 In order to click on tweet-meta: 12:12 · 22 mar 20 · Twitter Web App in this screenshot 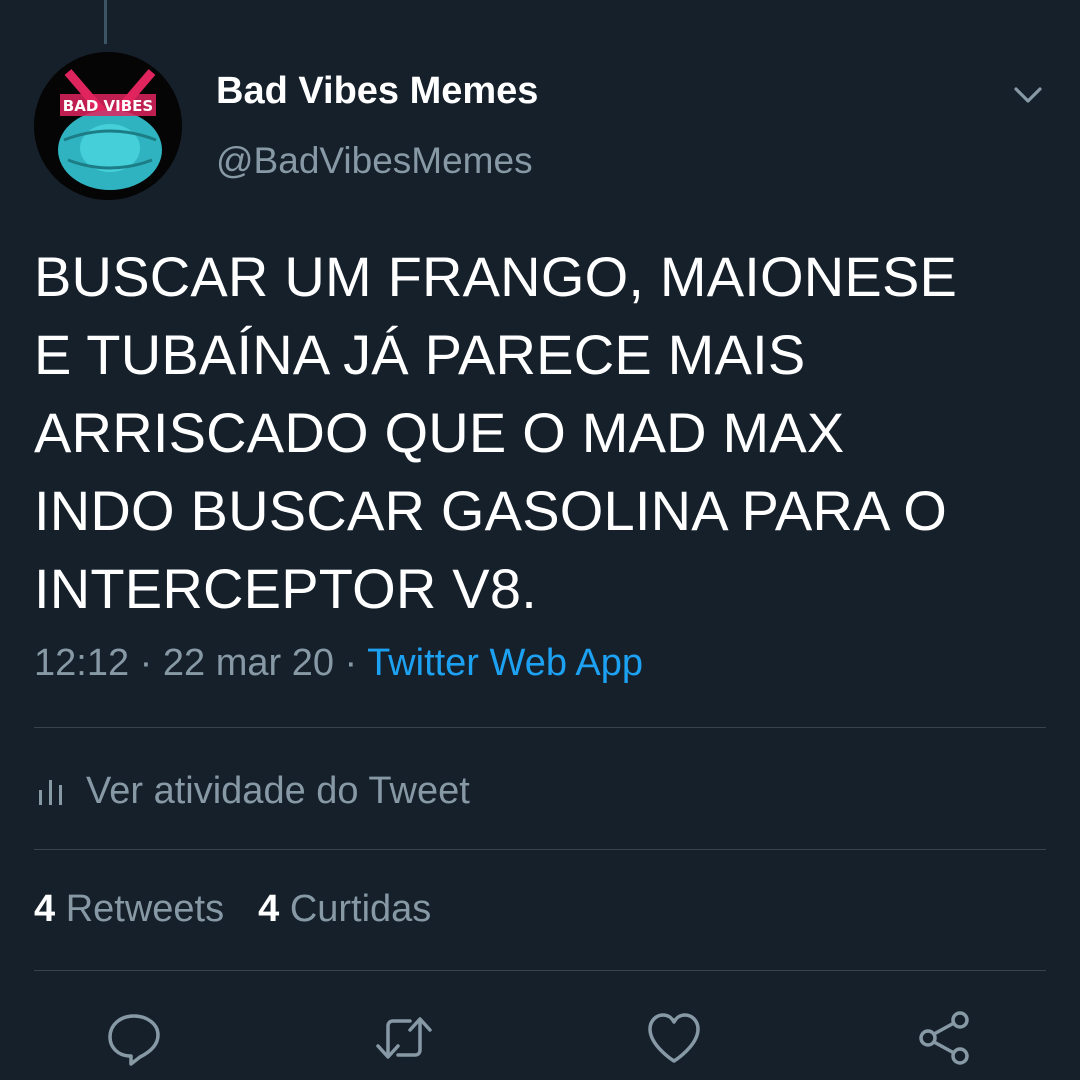, I will do `click(338, 663)`.